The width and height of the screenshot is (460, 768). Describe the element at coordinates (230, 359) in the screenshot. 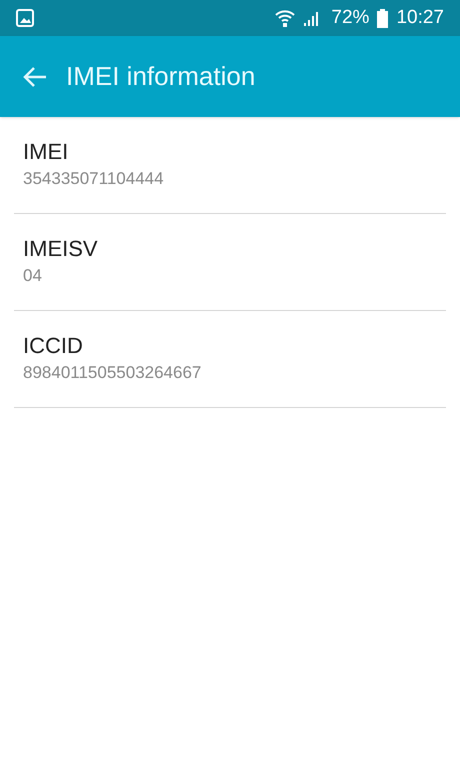

I see `info-row: ICCID 8984011505503264667` at that location.